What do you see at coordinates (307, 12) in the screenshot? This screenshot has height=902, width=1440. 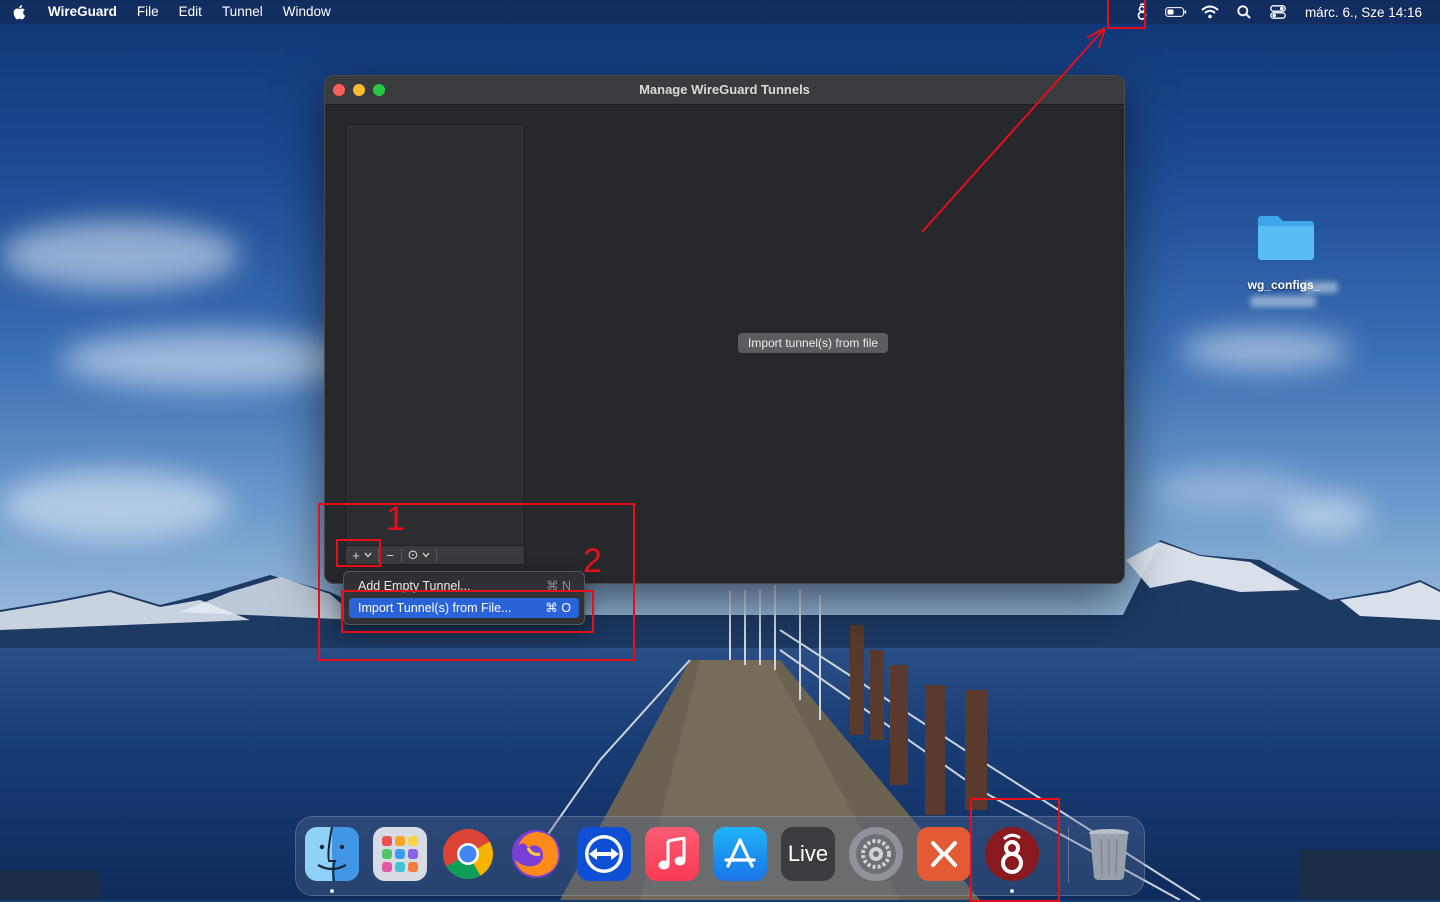 I see `menu-window: Window` at bounding box center [307, 12].